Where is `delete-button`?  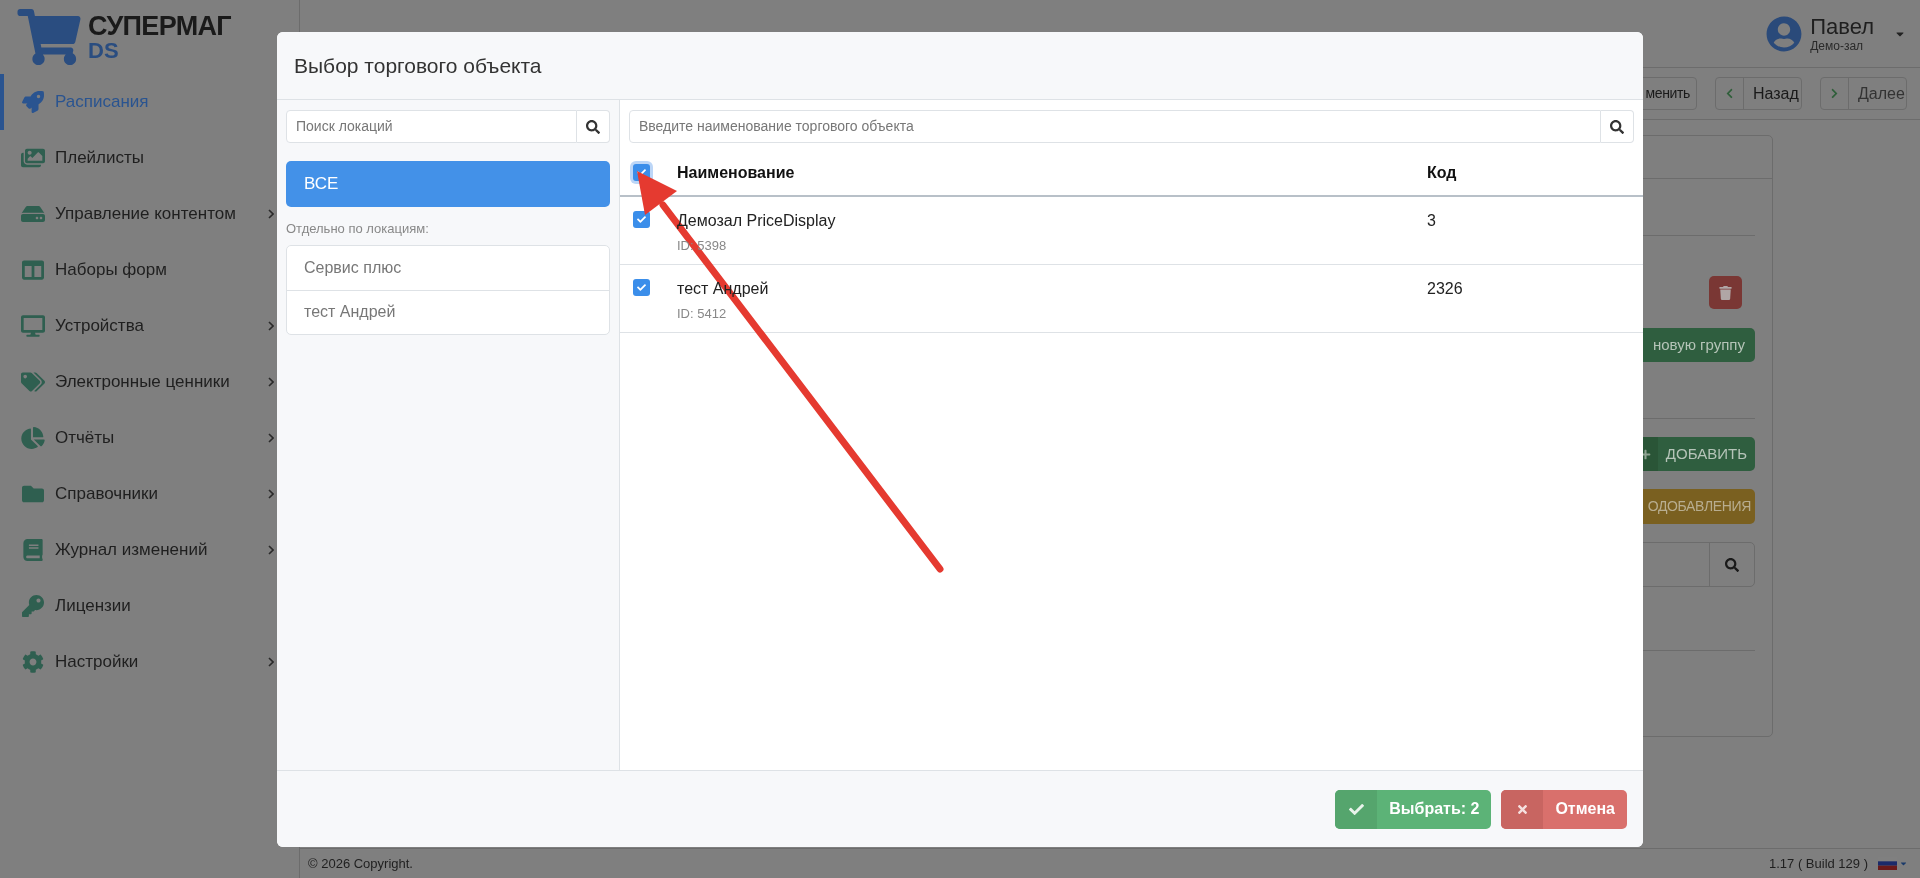
delete-button is located at coordinates (1725, 292).